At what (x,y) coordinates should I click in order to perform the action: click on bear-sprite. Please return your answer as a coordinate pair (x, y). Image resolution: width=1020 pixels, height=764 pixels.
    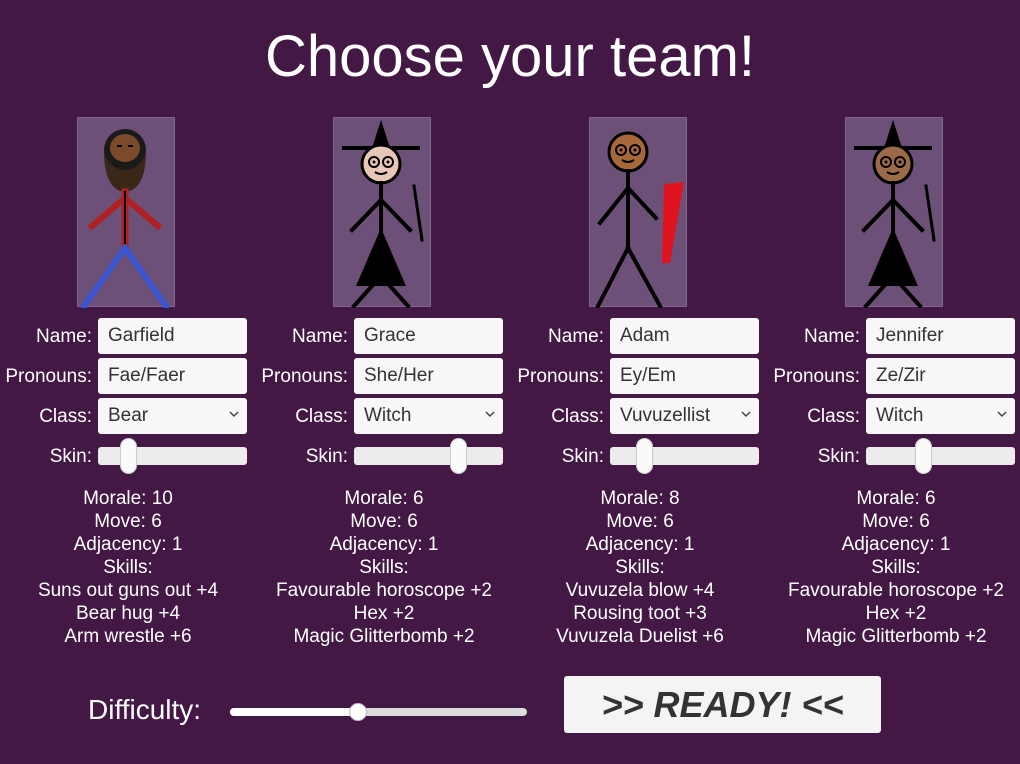
    Looking at the image, I should click on (125, 218).